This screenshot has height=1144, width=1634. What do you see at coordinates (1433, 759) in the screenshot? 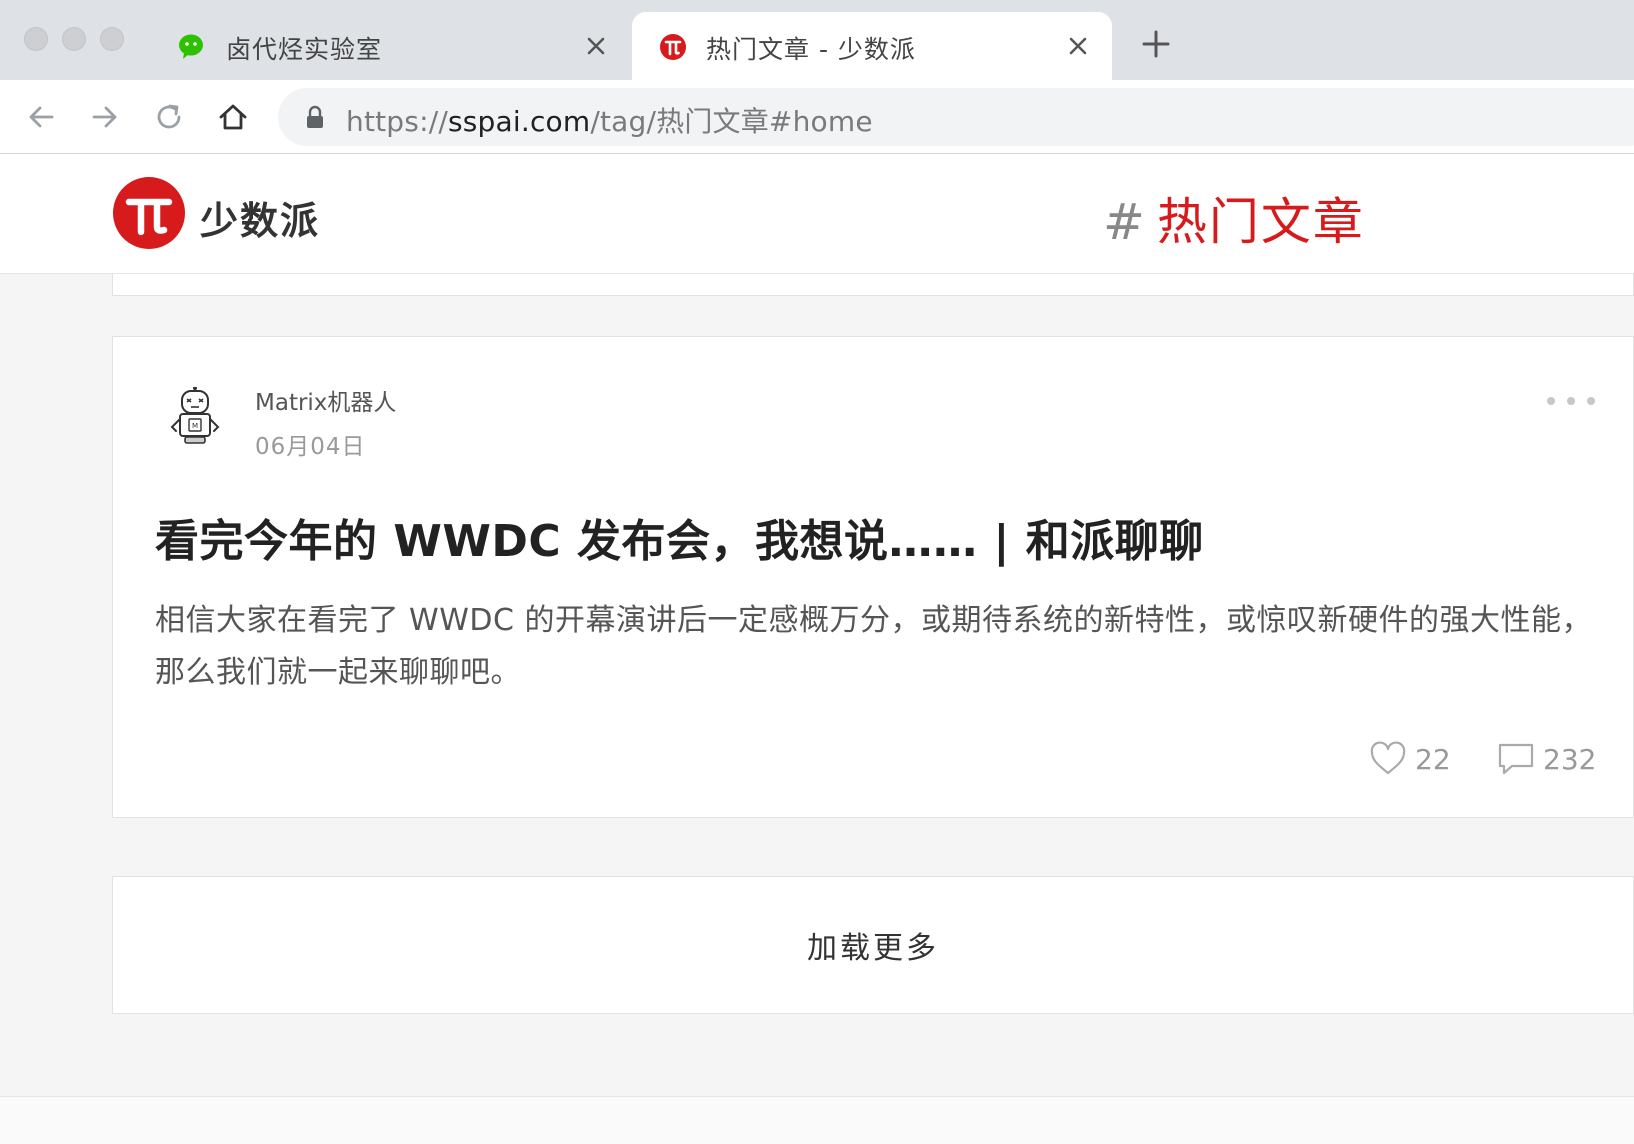
I see `like-count: 22` at bounding box center [1433, 759].